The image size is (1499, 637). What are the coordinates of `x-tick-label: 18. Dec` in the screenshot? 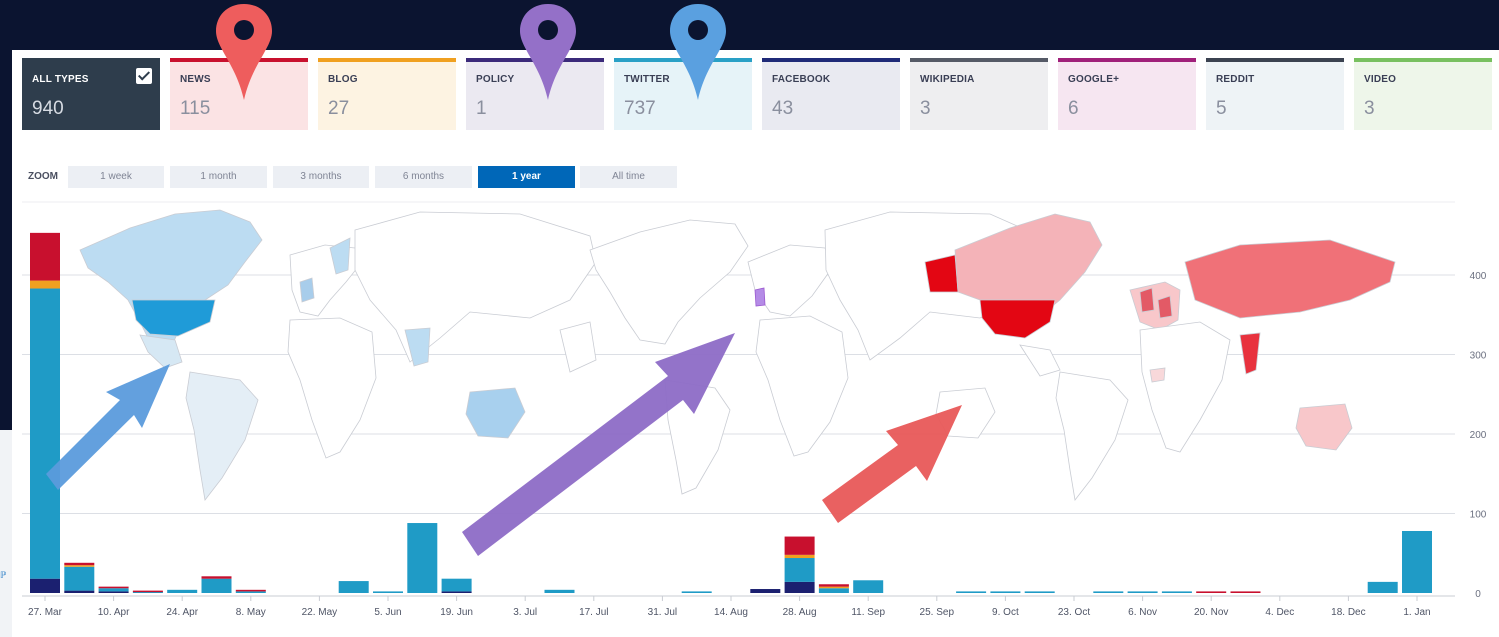 It's located at (1348, 612).